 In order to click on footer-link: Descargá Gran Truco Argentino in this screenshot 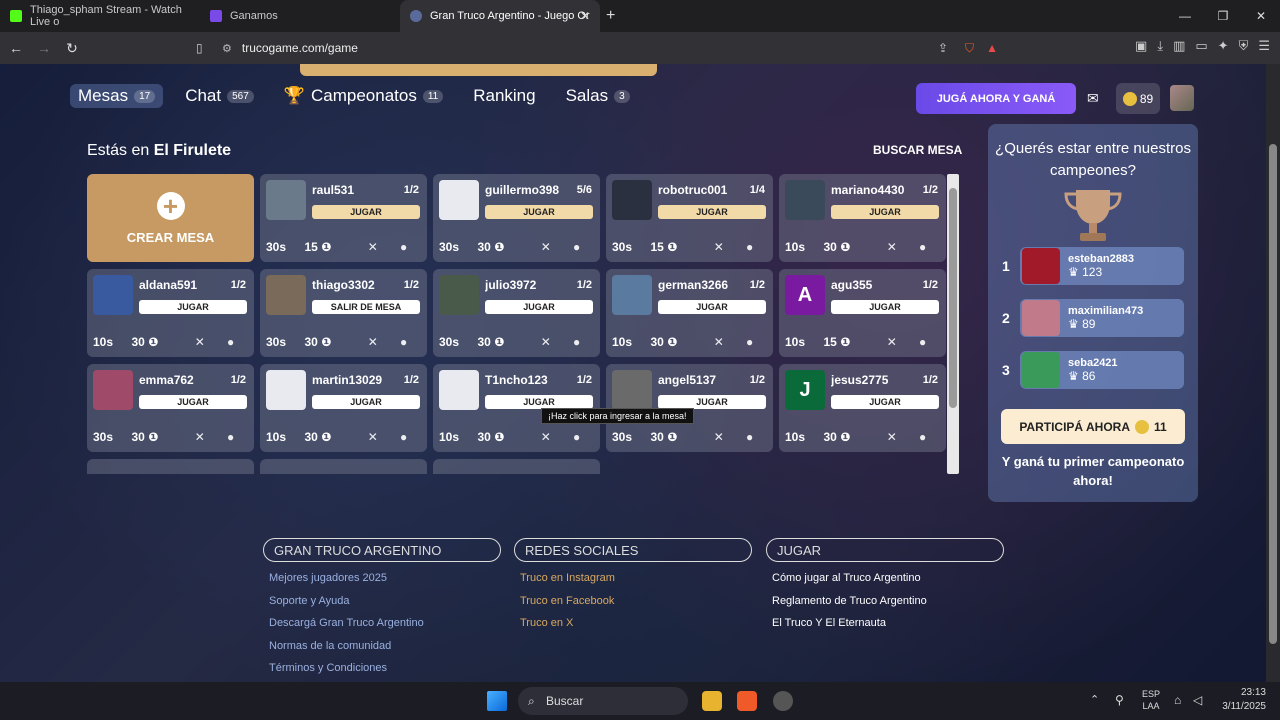, I will do `click(385, 623)`.